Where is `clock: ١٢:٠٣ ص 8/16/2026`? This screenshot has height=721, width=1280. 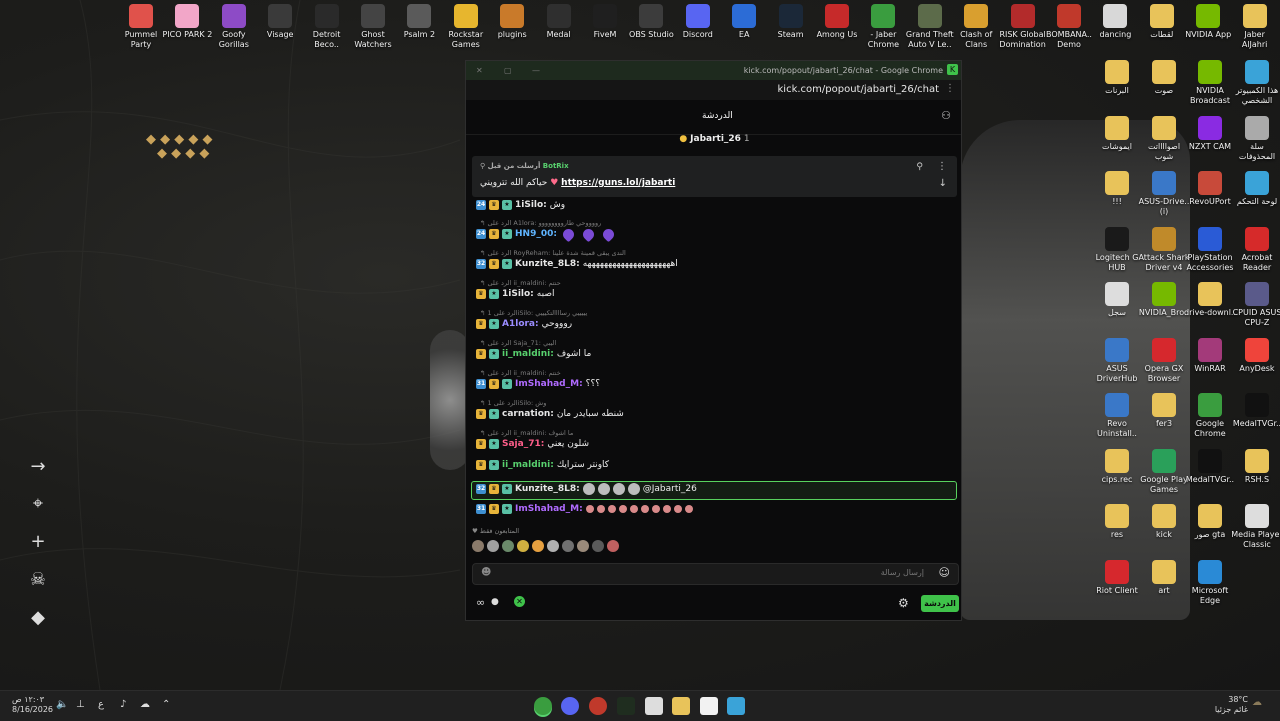
clock: ١٢:٠٣ ص 8/16/2026 is located at coordinates (32, 705).